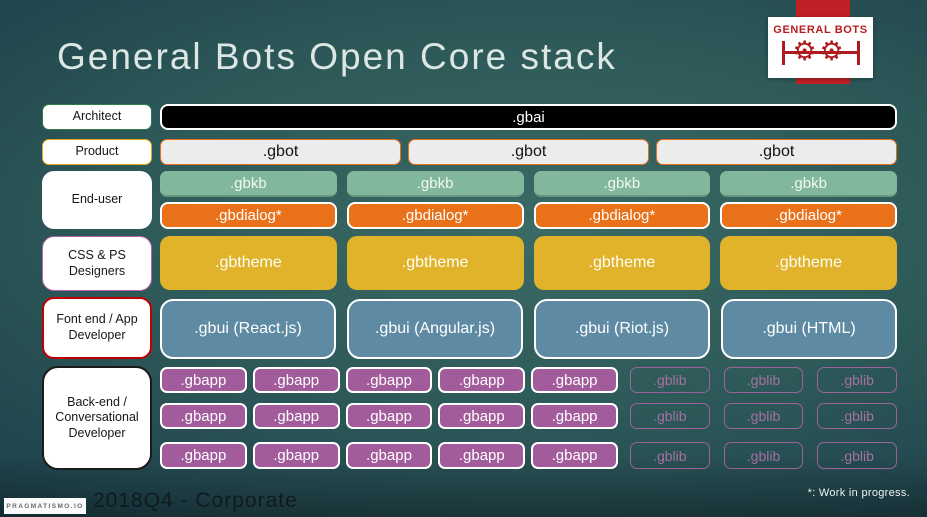 This screenshot has width=927, height=517. Describe the element at coordinates (195, 500) in the screenshot. I see `slide-footer-caption: 2018Q4 - Corporate` at that location.